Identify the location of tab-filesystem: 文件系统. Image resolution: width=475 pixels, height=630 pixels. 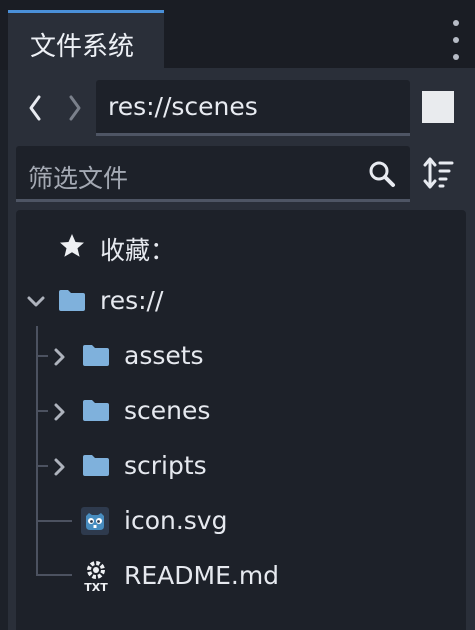
(86, 39).